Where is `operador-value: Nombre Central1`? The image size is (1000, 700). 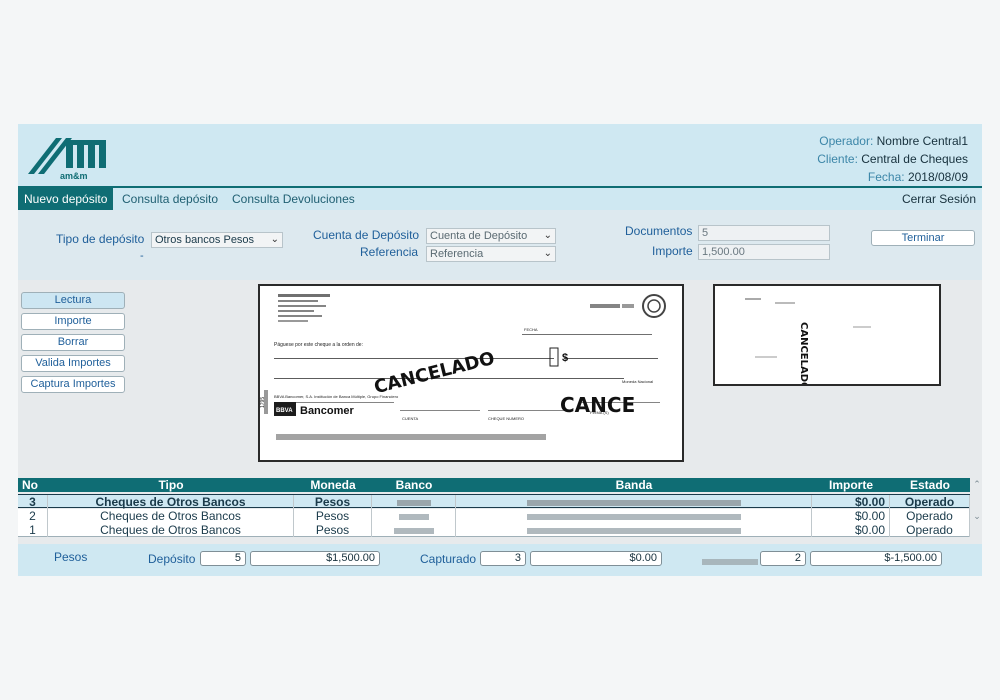
operador-value: Nombre Central1 is located at coordinates (922, 141).